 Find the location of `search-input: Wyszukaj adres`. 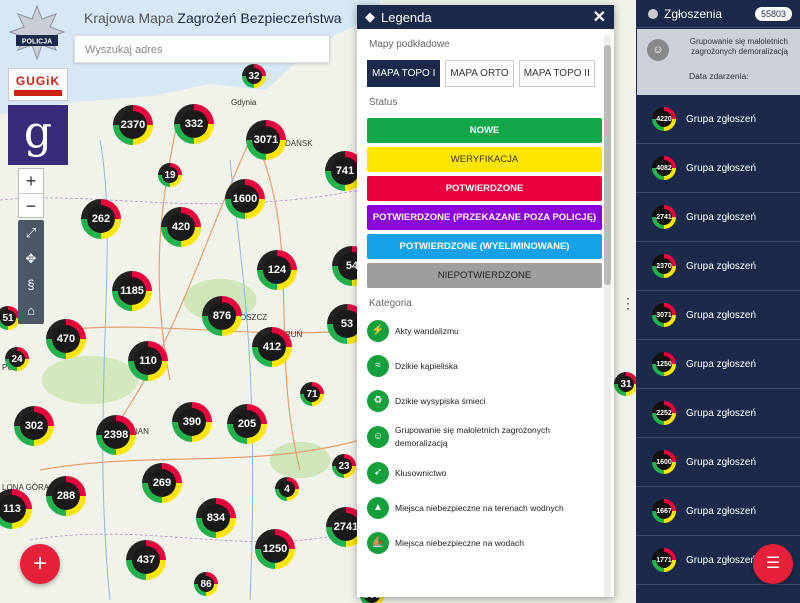

search-input: Wyszukaj adres is located at coordinates (202, 49).